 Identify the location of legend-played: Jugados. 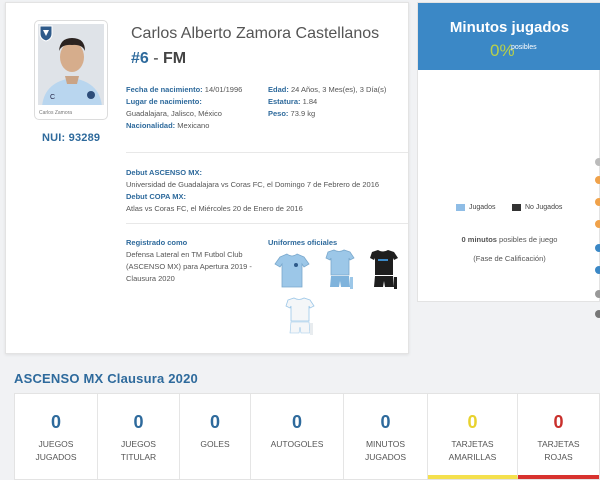
(475, 207).